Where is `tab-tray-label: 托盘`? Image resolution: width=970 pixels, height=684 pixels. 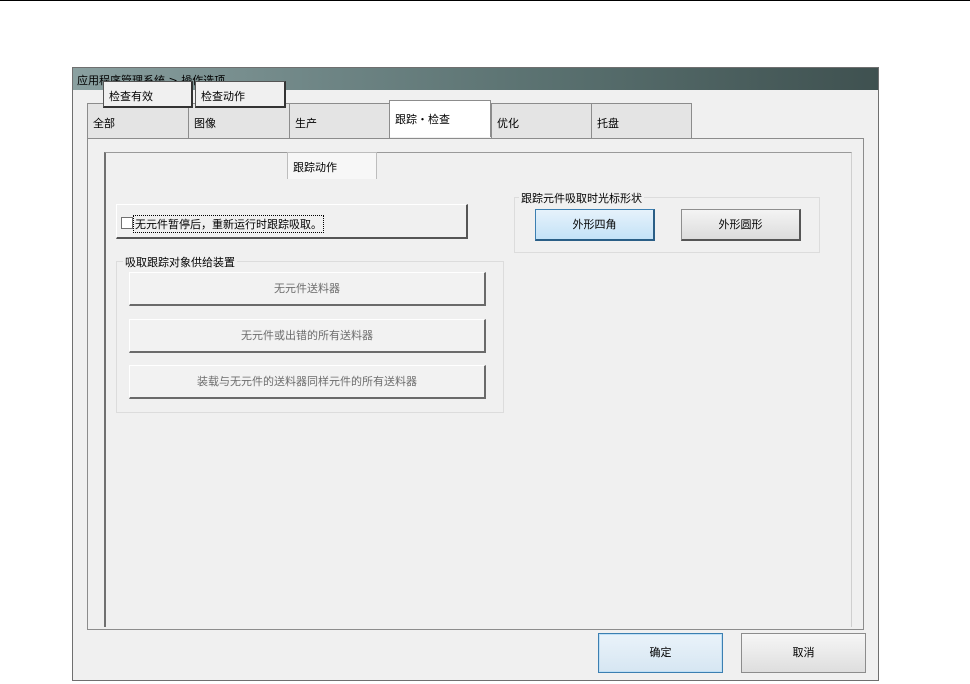
tab-tray-label: 托盘 is located at coordinates (608, 123).